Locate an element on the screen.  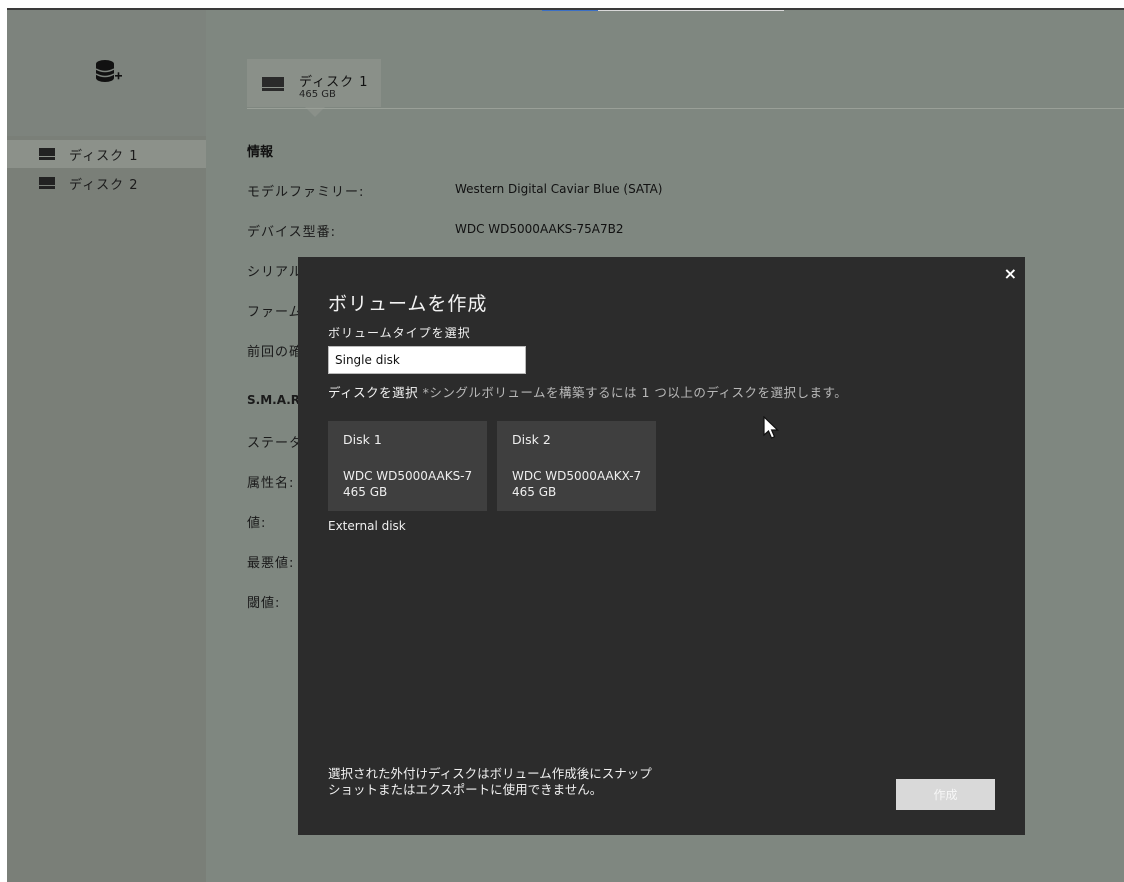
select-disk-hint: *シングルボリュームを構築するには 1 つ以上のディスクを選択します。 is located at coordinates (633, 392).